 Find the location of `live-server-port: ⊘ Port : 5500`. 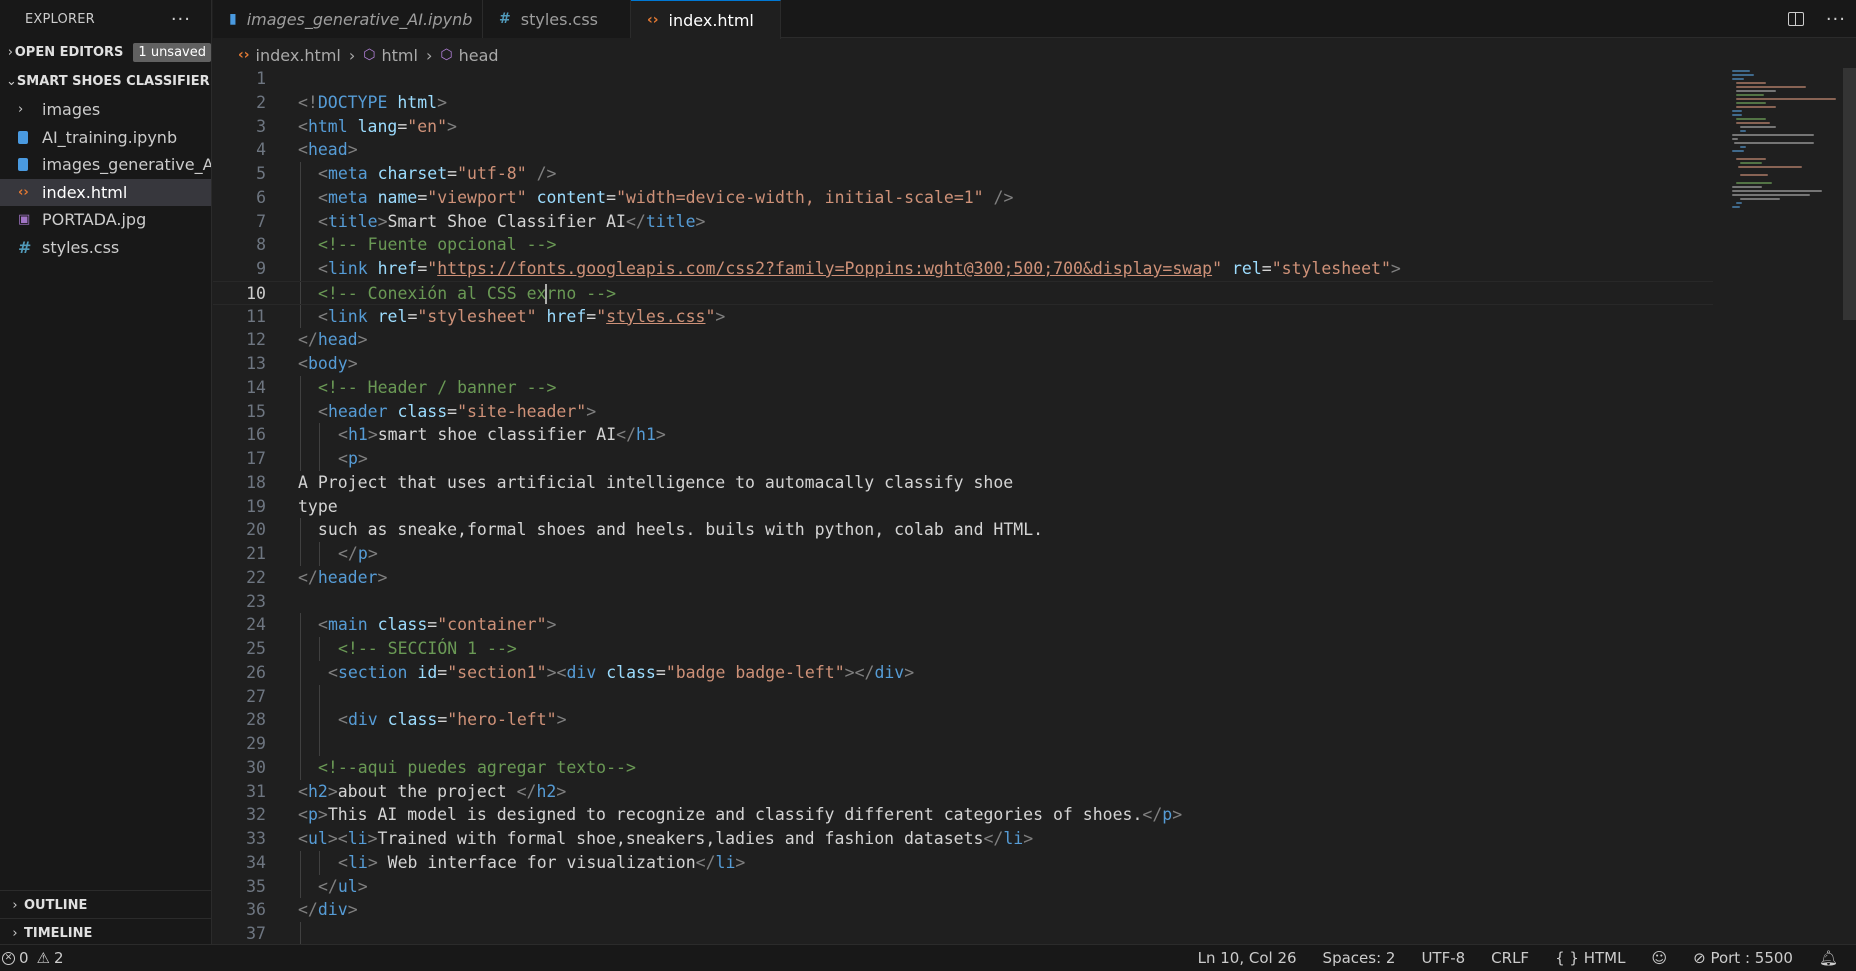

live-server-port: ⊘ Port : 5500 is located at coordinates (1743, 958).